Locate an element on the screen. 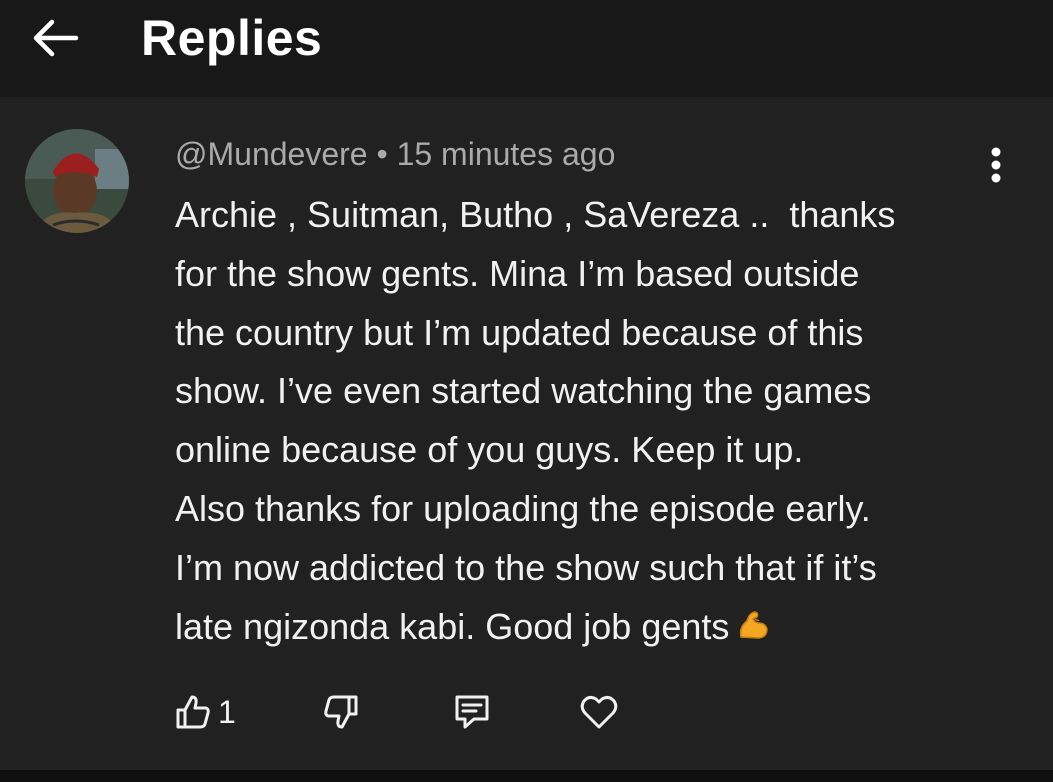  more-vert-icon is located at coordinates (996, 165).